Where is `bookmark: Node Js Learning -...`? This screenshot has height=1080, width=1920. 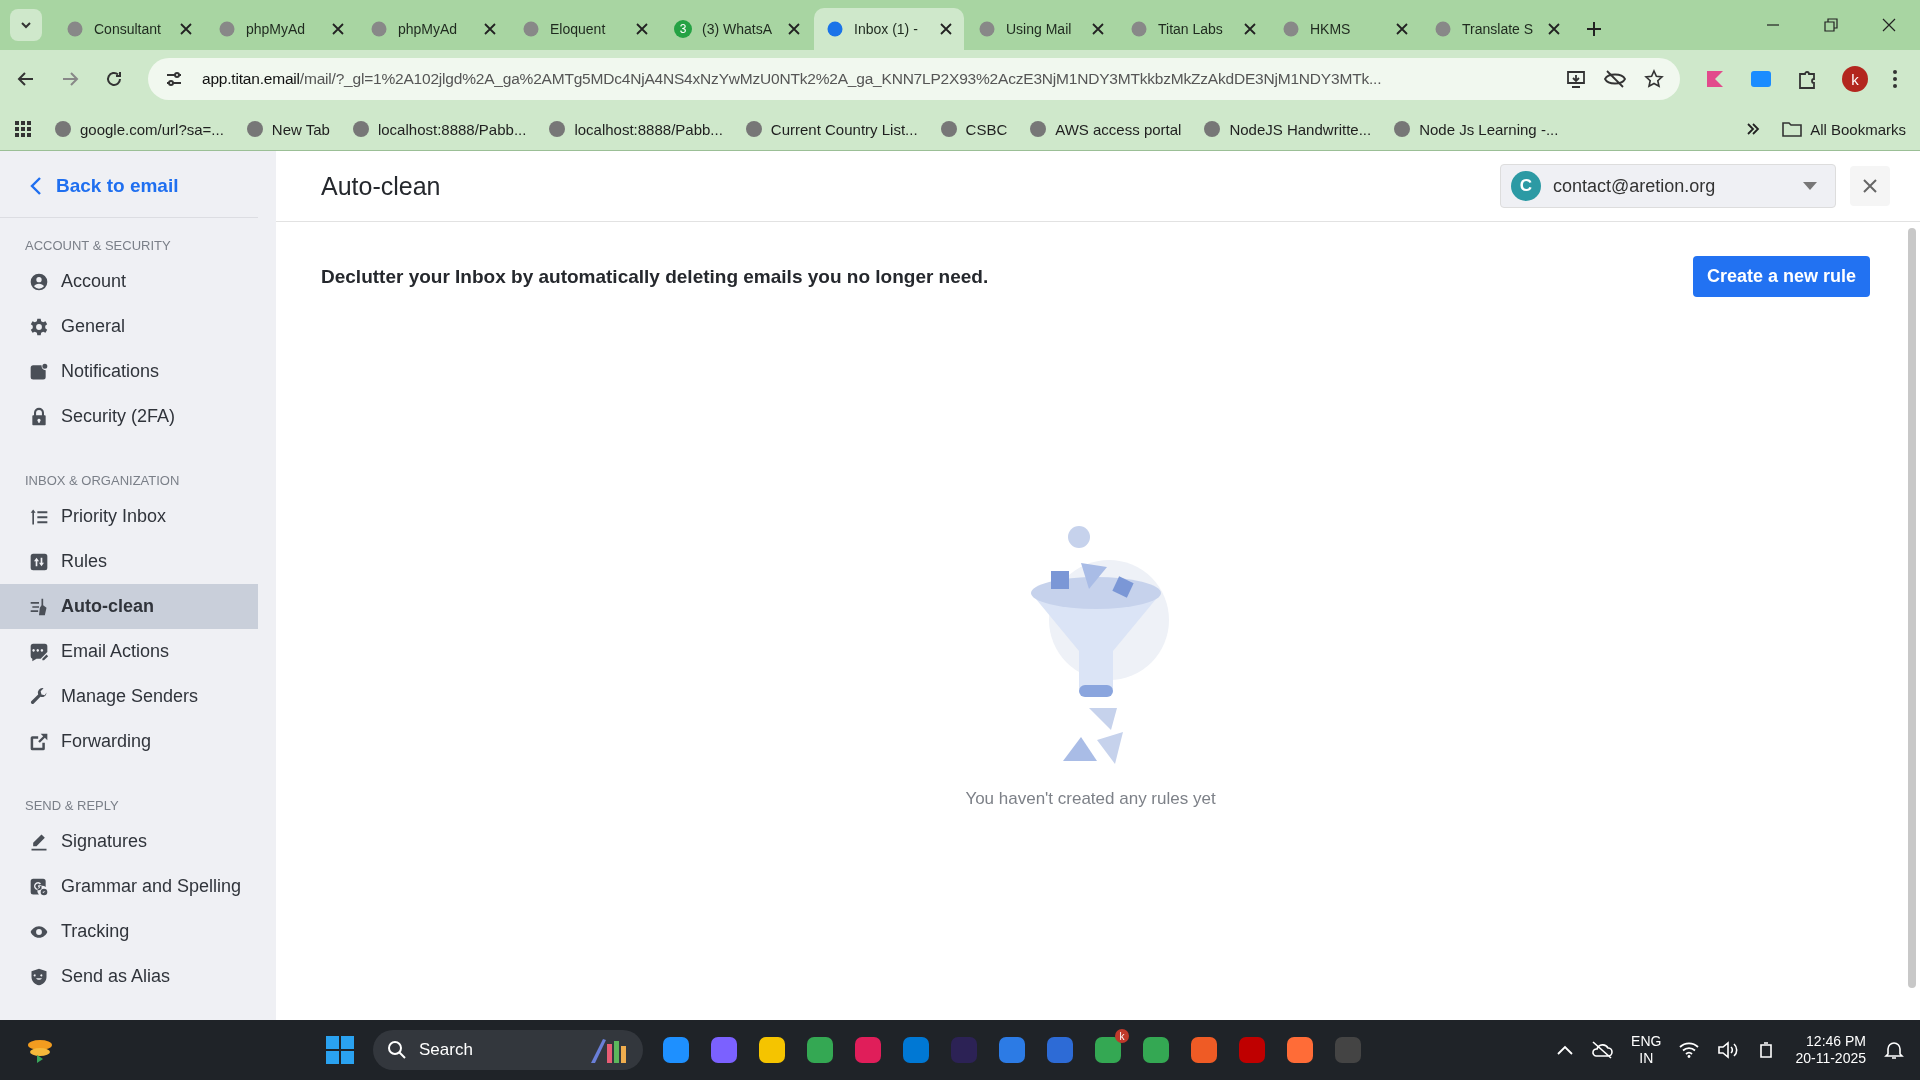 bookmark: Node Js Learning -... is located at coordinates (1476, 129).